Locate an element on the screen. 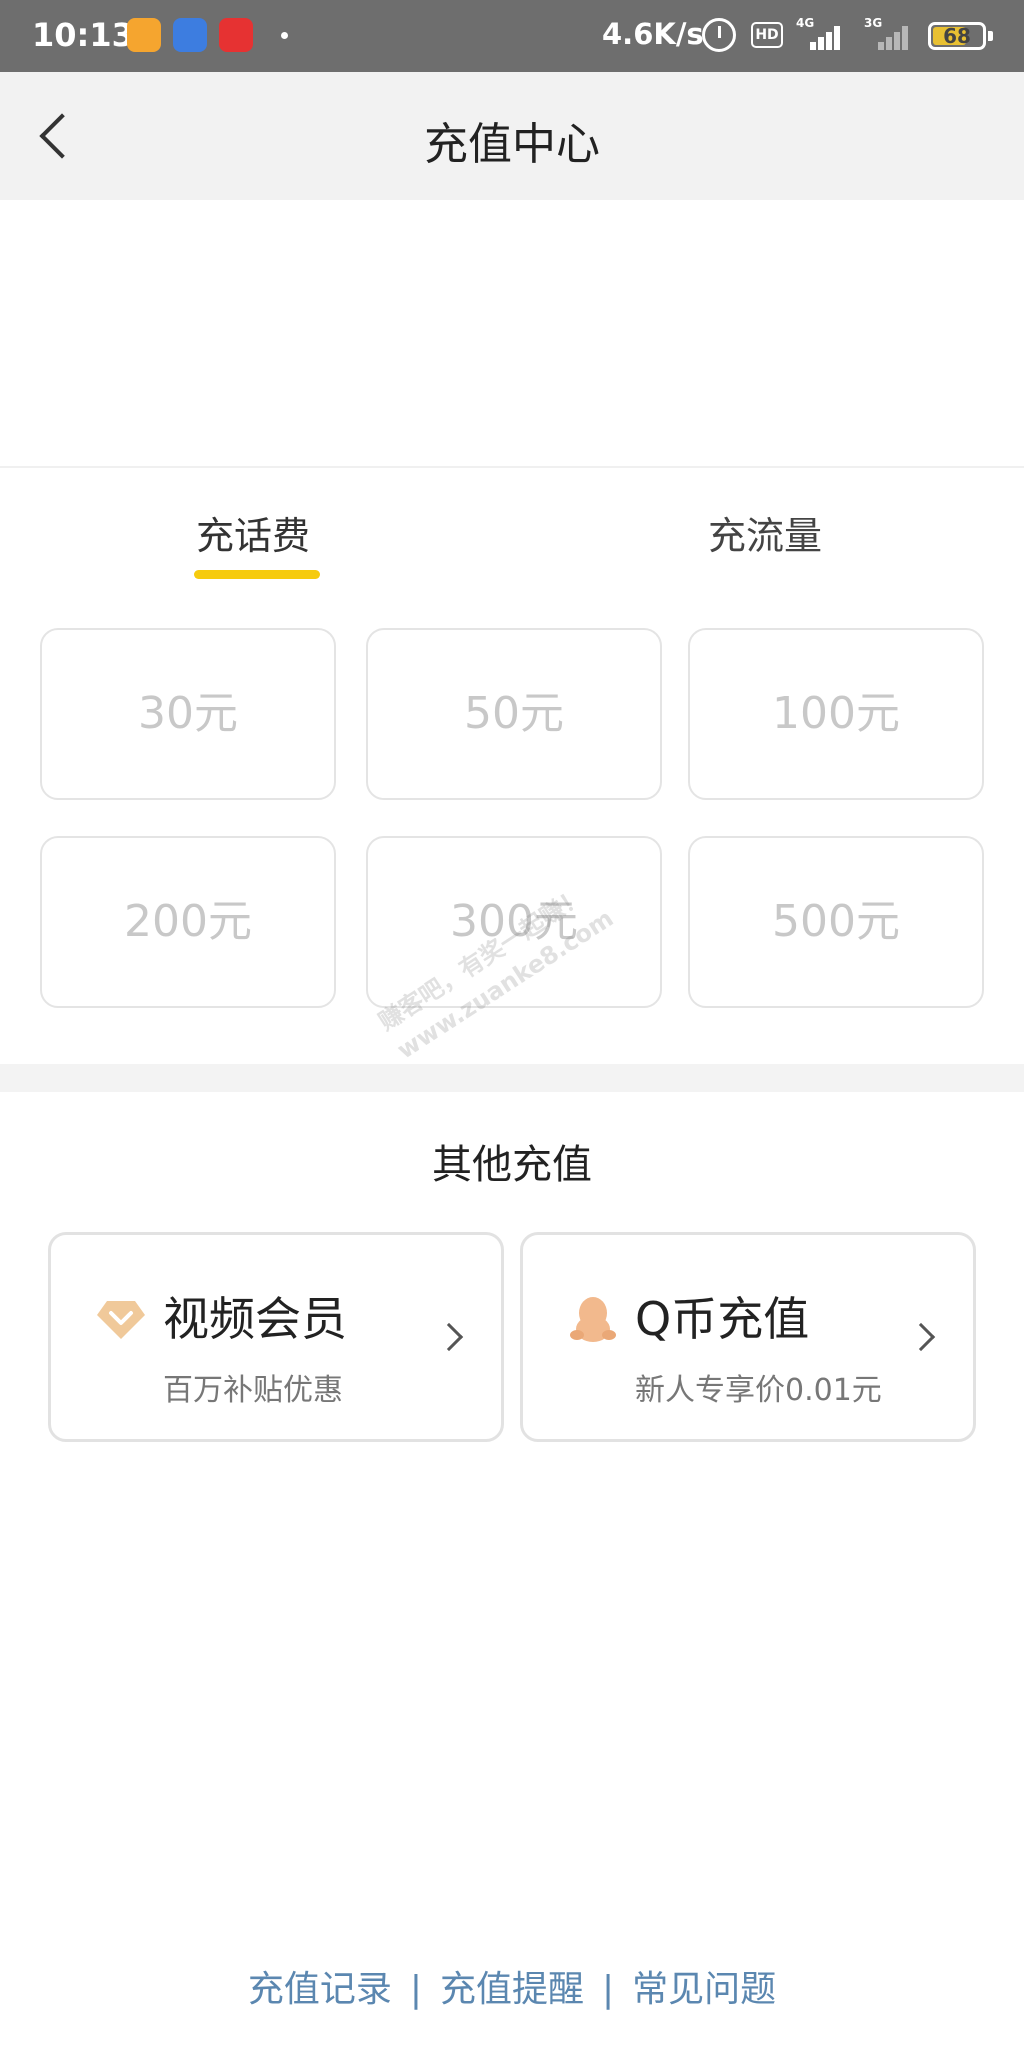 This screenshot has width=1024, height=2048. section-divider is located at coordinates (512, 1078).